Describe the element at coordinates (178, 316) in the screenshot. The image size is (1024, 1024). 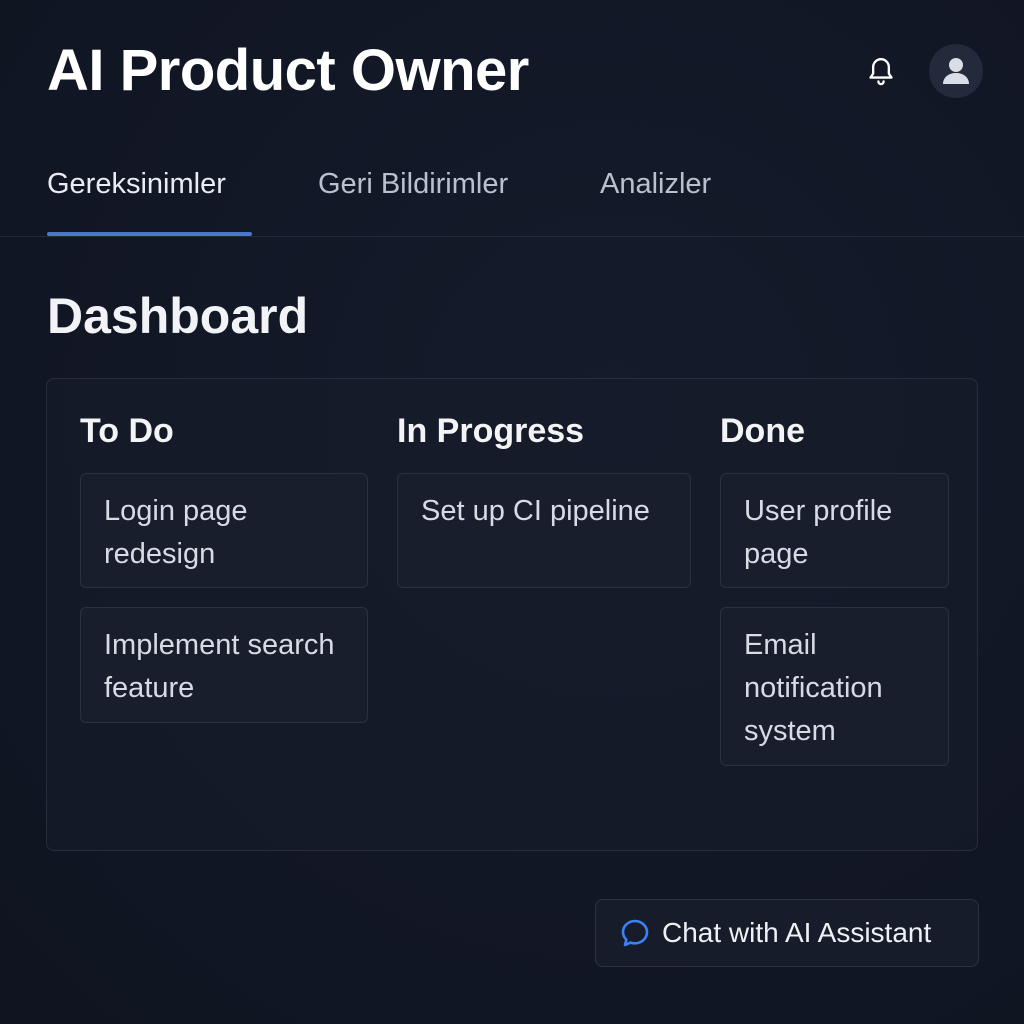
I see `page-title: Dashboard` at that location.